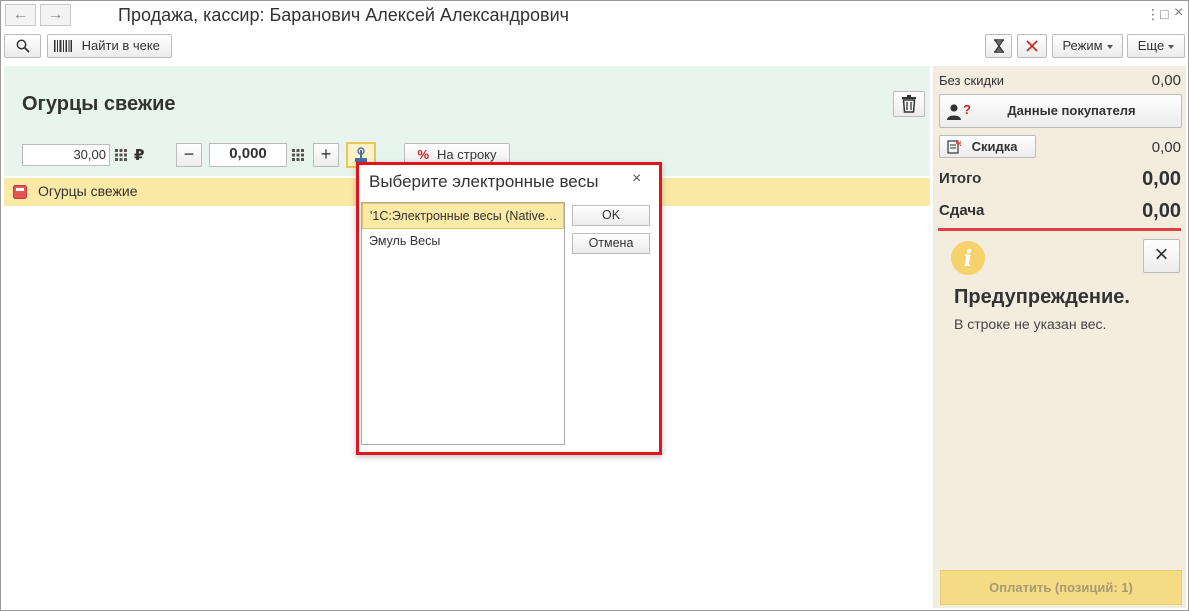  Describe the element at coordinates (1030, 324) in the screenshot. I see `warning-message: В строке не указан вес.` at that location.